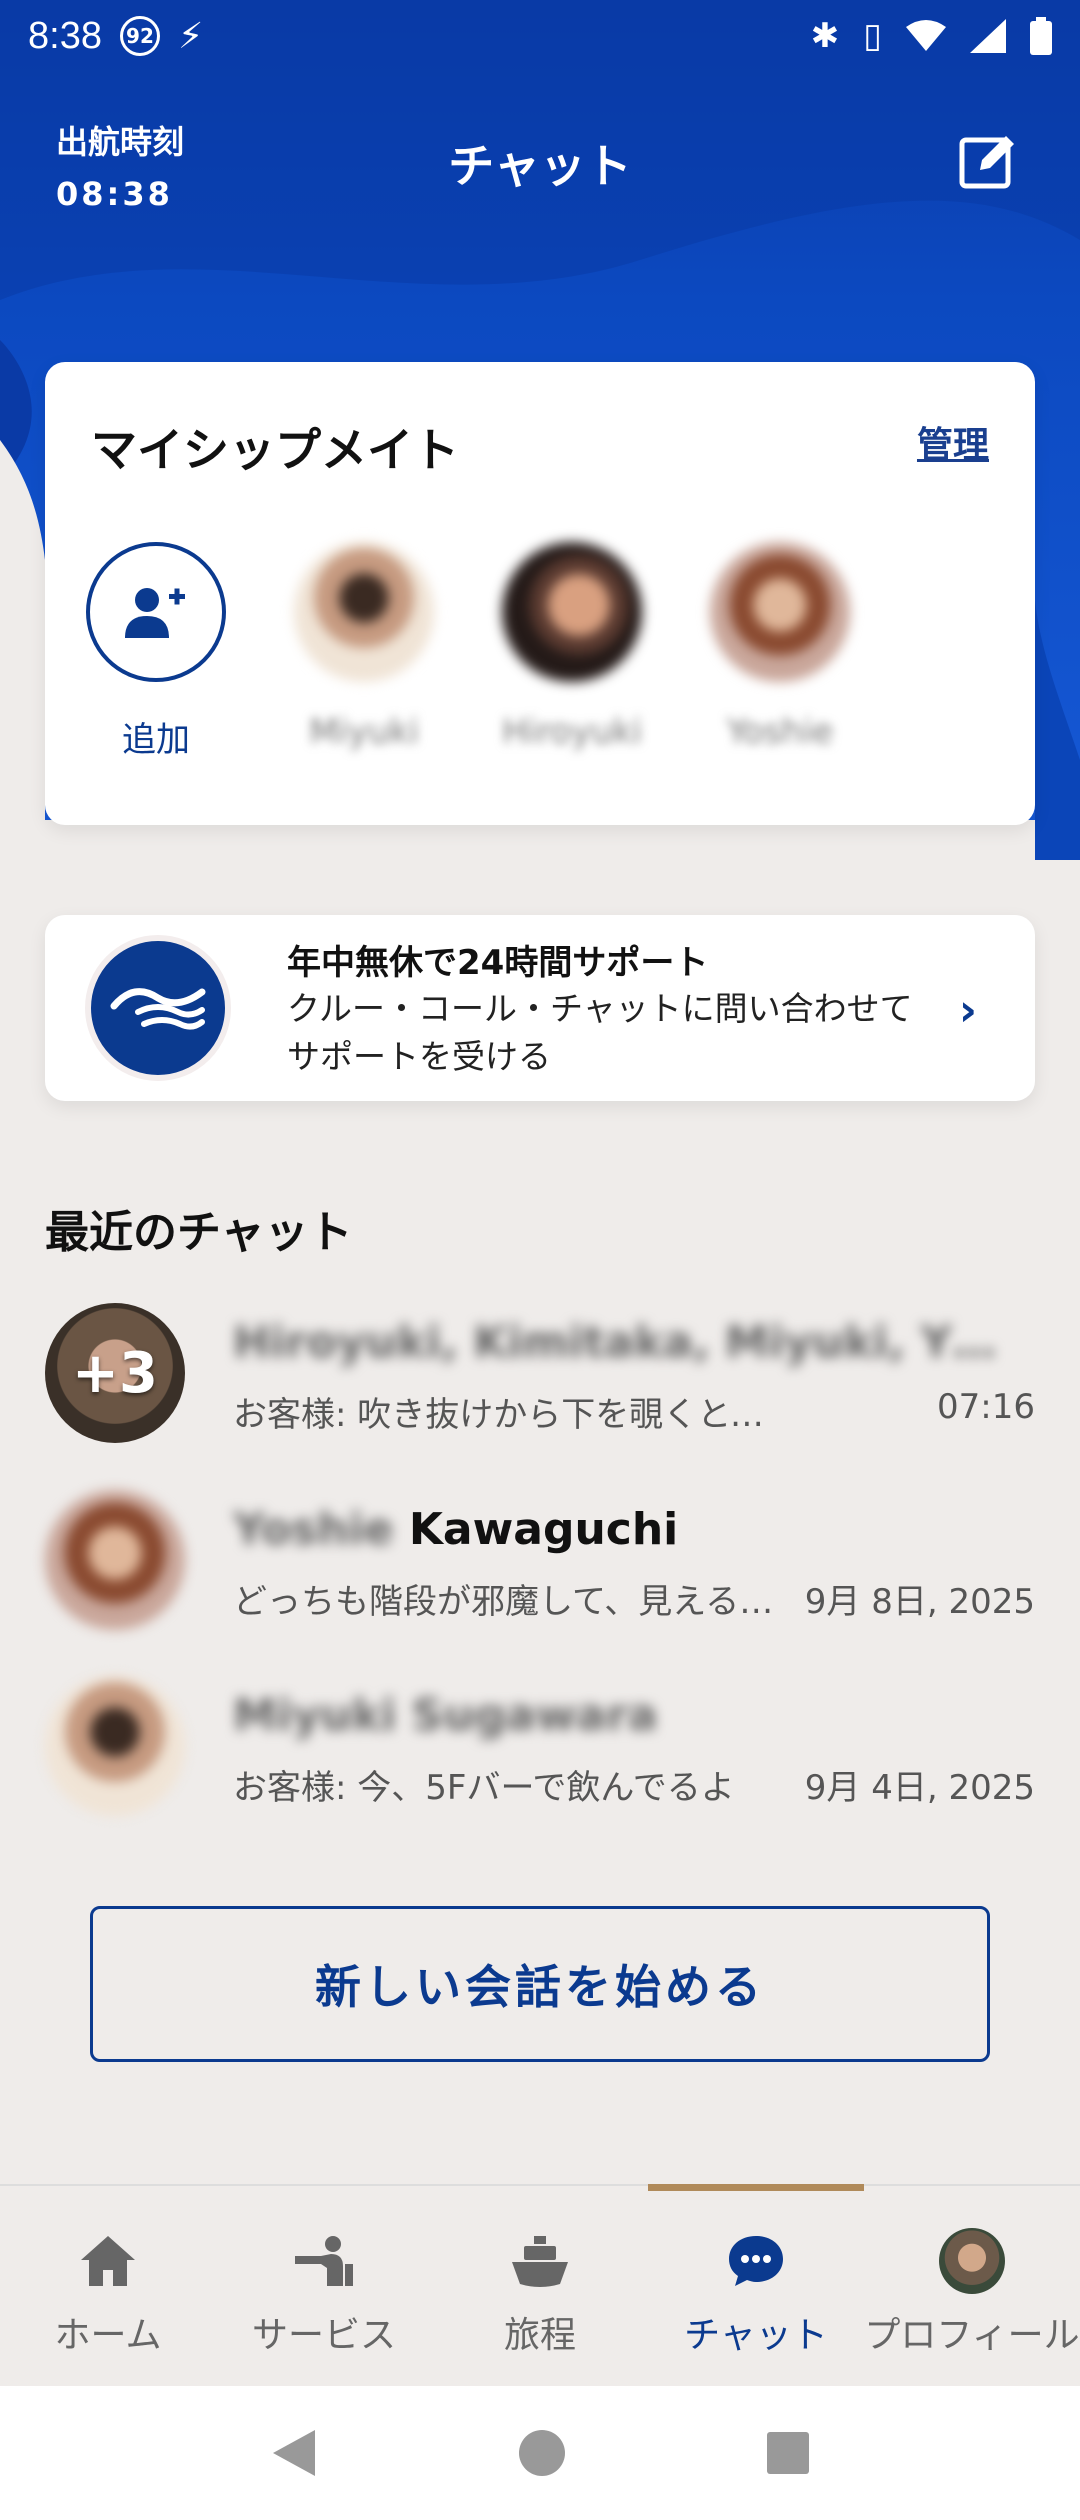 The image size is (1080, 2520). I want to click on chat-preview: お客様: 今、5Fバーで飲んでるよ, so click(484, 1788).